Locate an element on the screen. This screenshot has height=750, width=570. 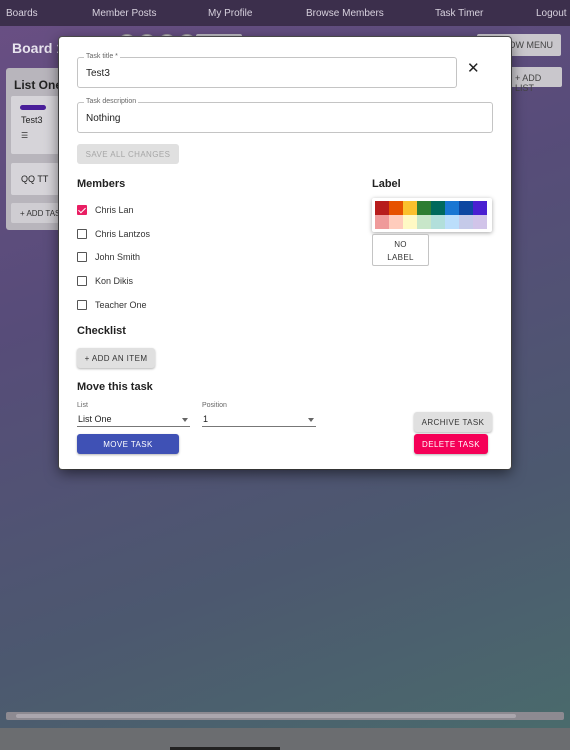
nav-browse-members: Browse Members is located at coordinates (345, 13).